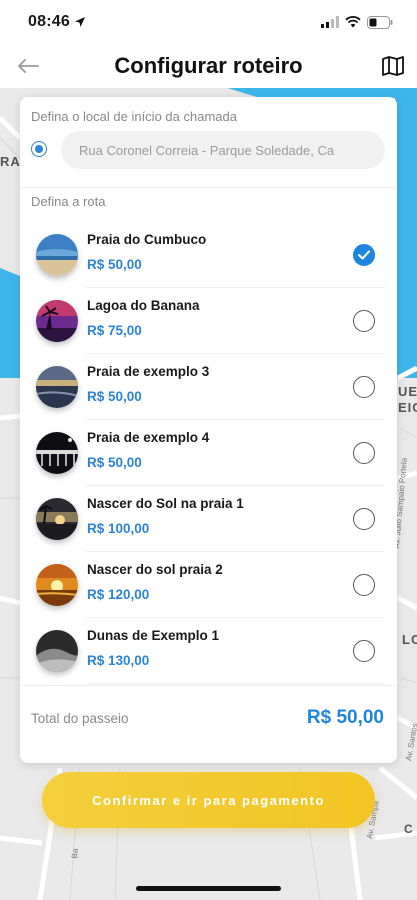 Image resolution: width=417 pixels, height=900 pixels. Describe the element at coordinates (39, 149) in the screenshot. I see `start-location-radio` at that location.